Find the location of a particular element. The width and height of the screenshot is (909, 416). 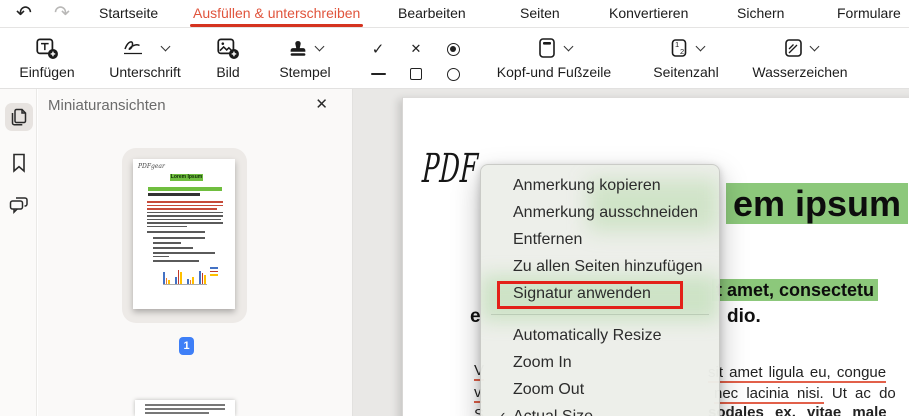

tab-ausfuellen-unterschreiben: Ausfüllen & unterschreiben is located at coordinates (276, 16).